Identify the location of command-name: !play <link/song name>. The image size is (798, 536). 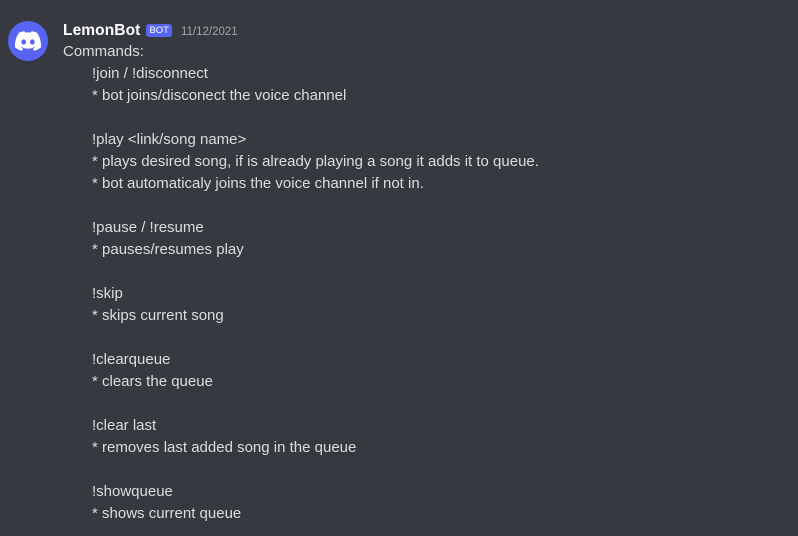
(169, 139).